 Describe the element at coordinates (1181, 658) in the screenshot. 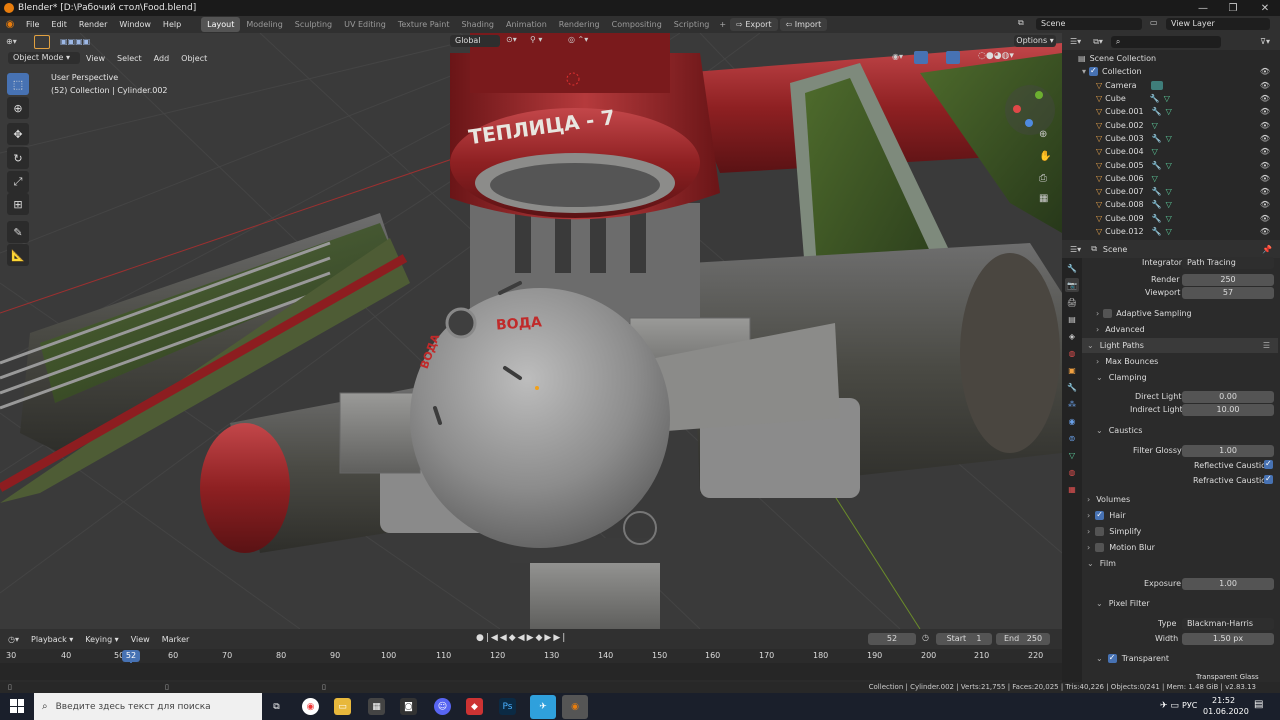

I see `transparent-panel: ⌄ Transparent` at that location.